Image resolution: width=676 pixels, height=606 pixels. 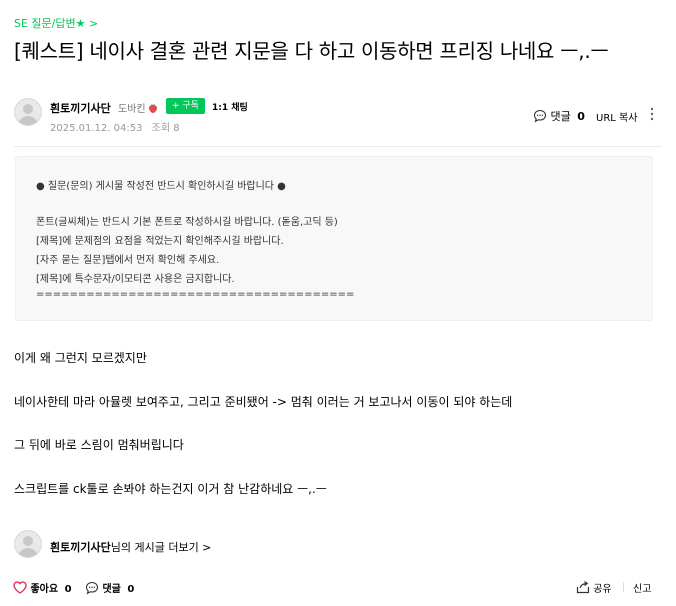 I want to click on body-paragraph-3: 그 뒤에 바로 스림이 멈춰버립니다, so click(x=99, y=445).